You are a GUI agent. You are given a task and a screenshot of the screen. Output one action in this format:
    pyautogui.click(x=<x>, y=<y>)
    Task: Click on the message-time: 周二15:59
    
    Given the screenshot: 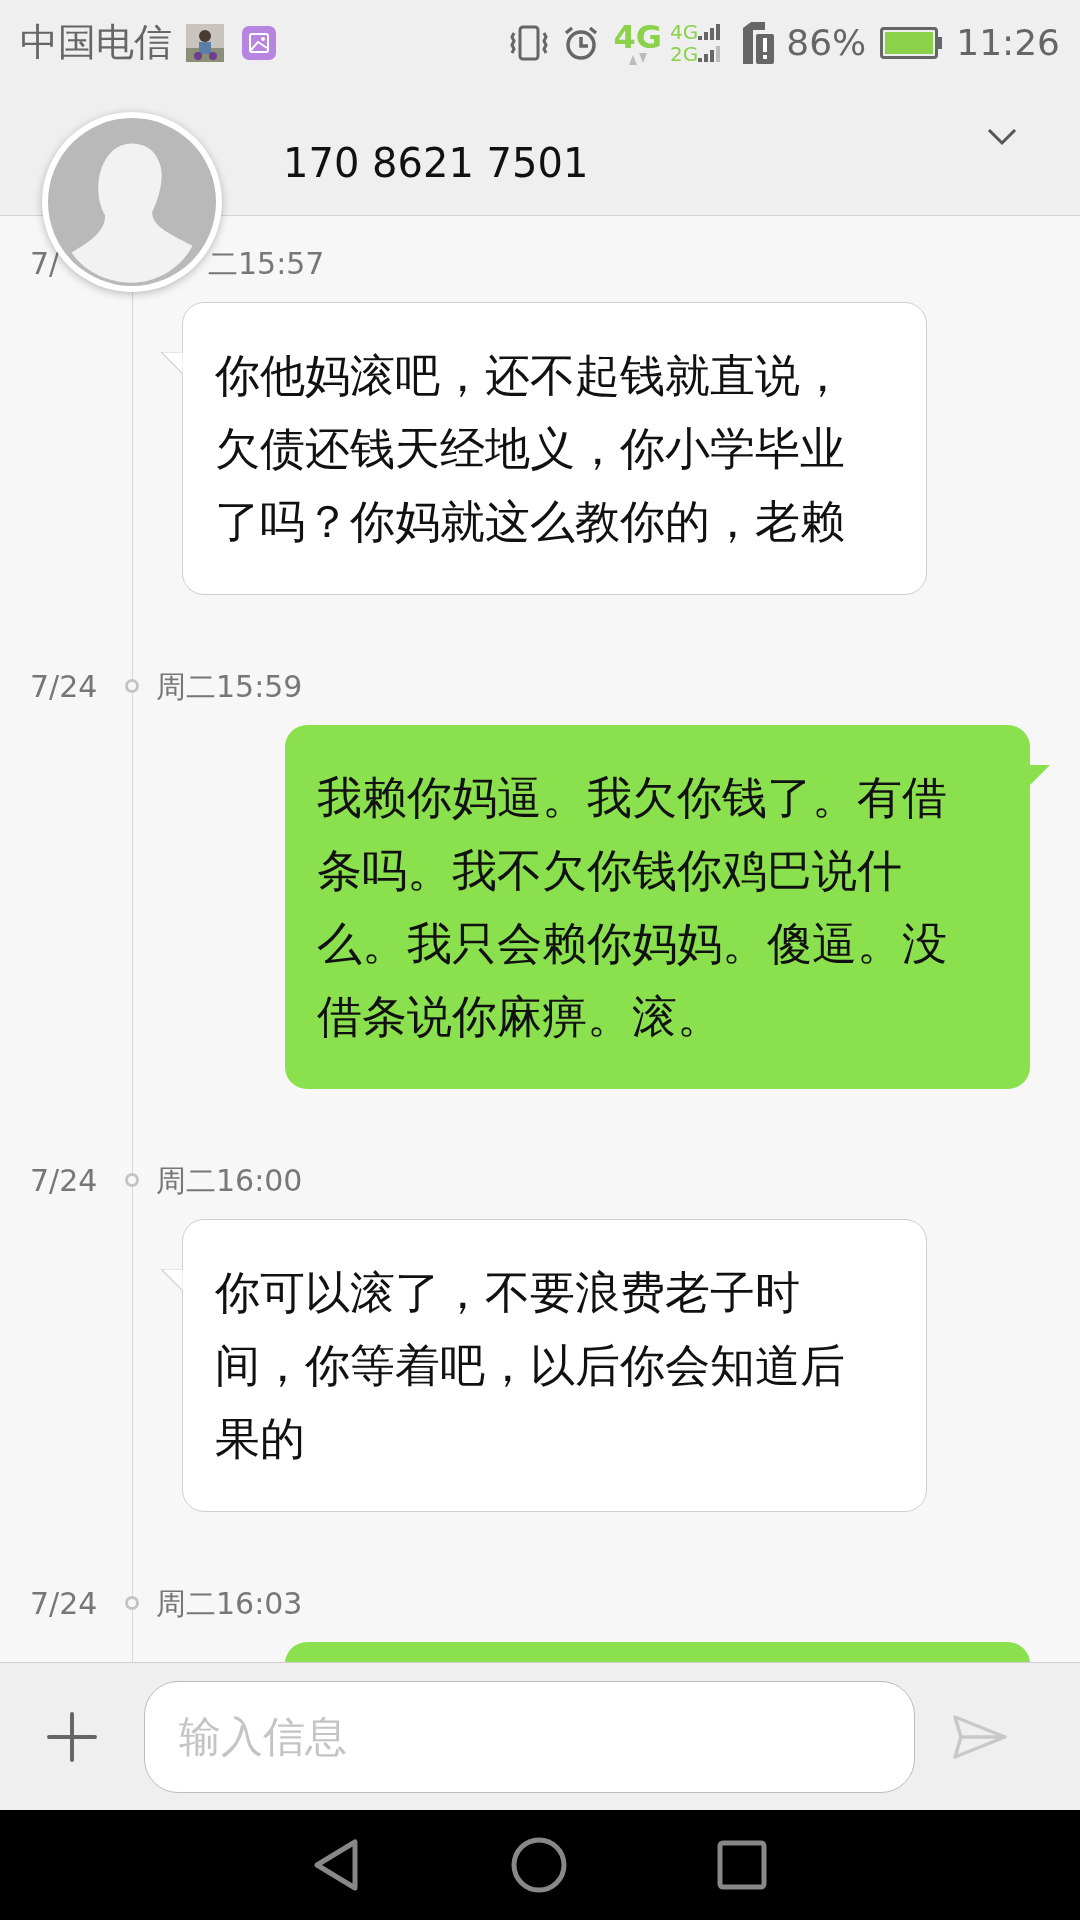 What is the action you would take?
    pyautogui.click(x=229, y=686)
    